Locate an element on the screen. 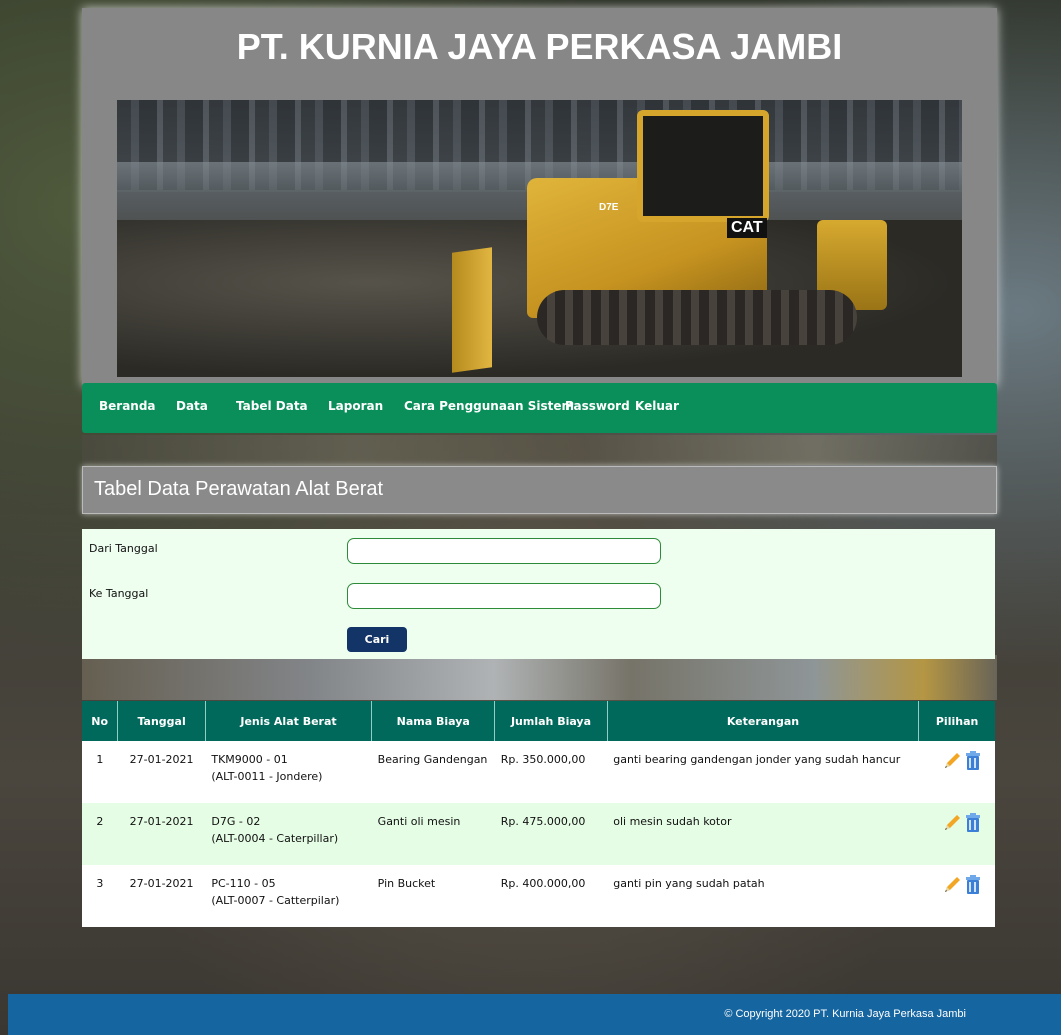  column-header-nama-biaya: Nama Biaya is located at coordinates (433, 721).